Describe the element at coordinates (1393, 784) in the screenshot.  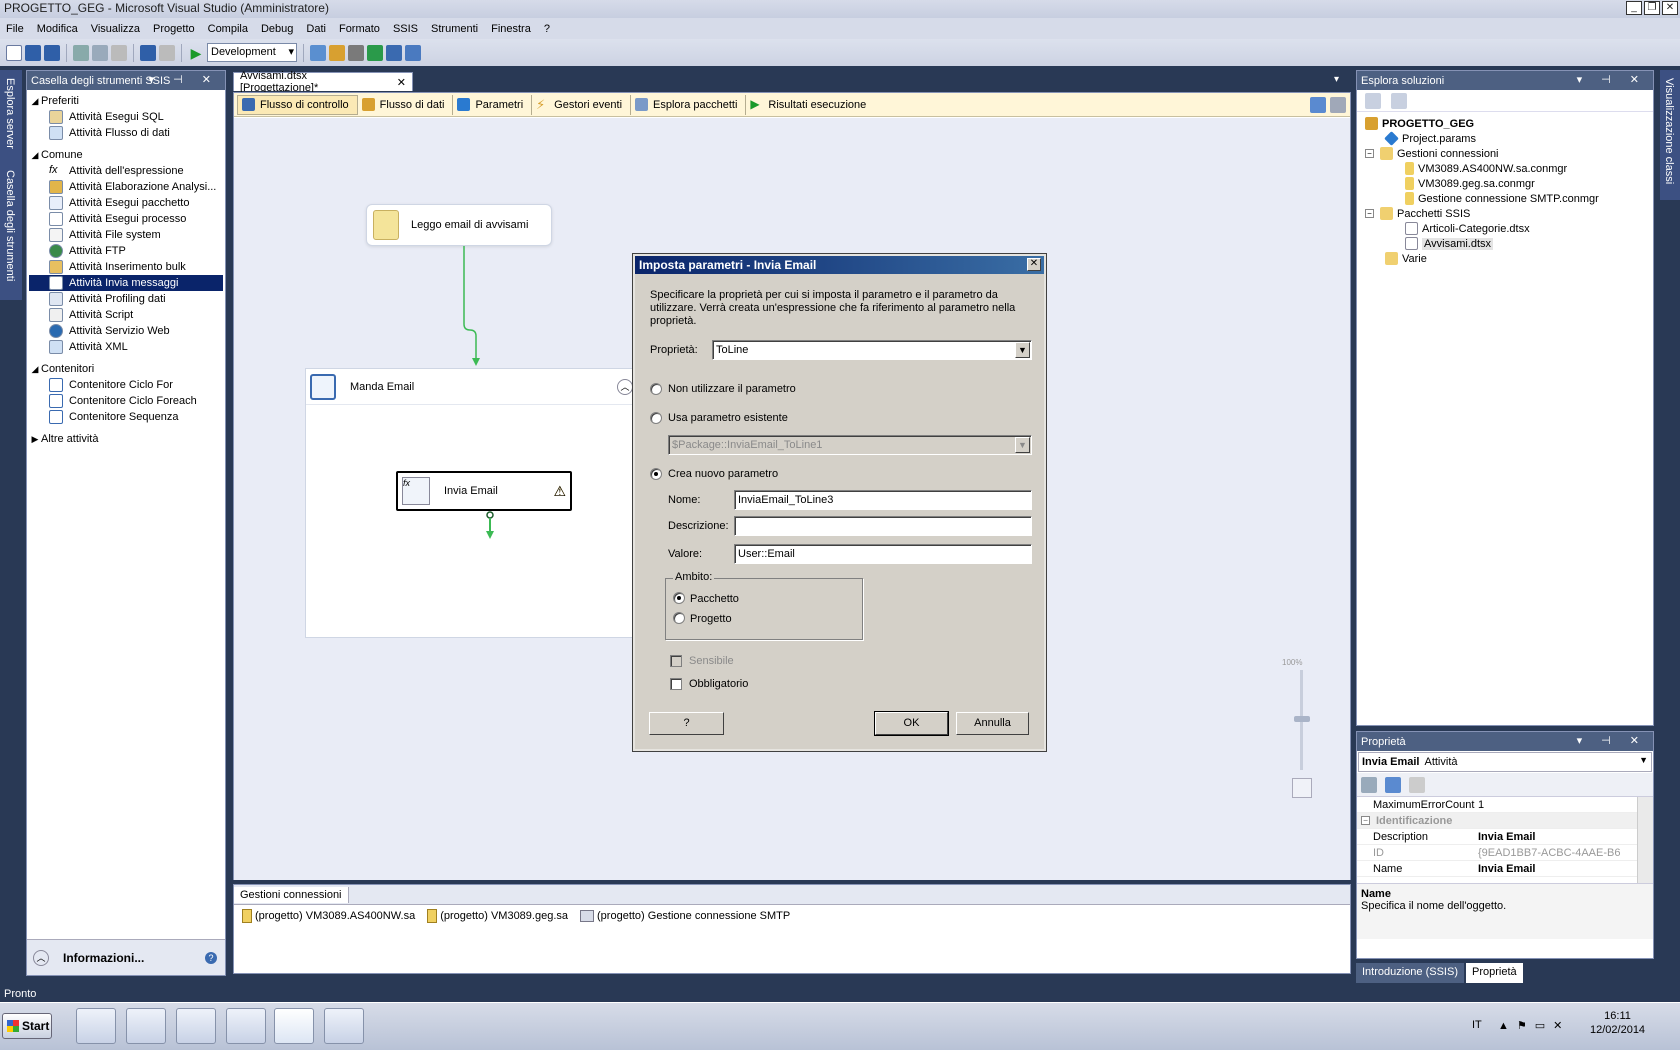
I see `alphabetical-icon` at that location.